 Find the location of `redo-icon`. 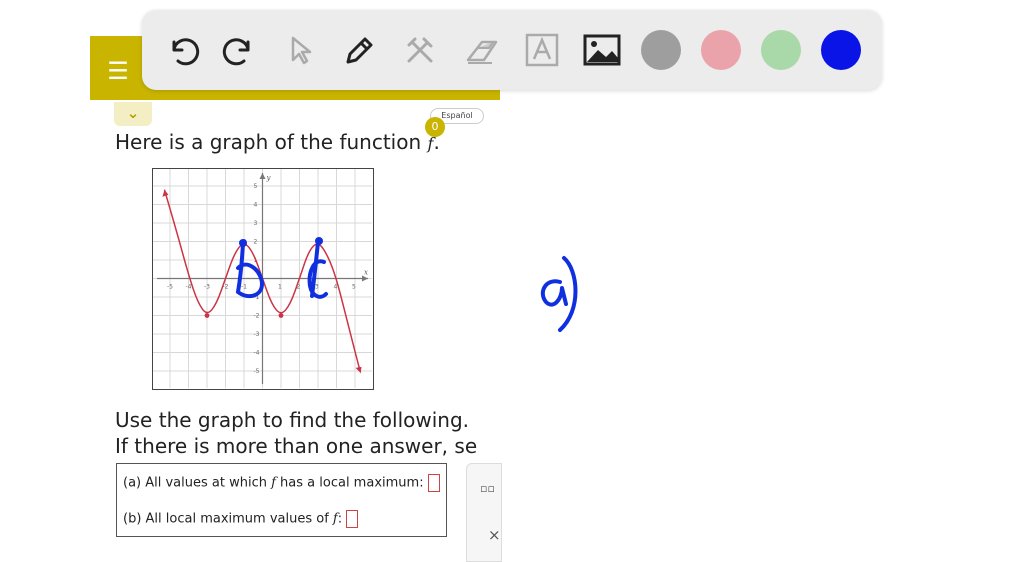

redo-icon is located at coordinates (240, 50).